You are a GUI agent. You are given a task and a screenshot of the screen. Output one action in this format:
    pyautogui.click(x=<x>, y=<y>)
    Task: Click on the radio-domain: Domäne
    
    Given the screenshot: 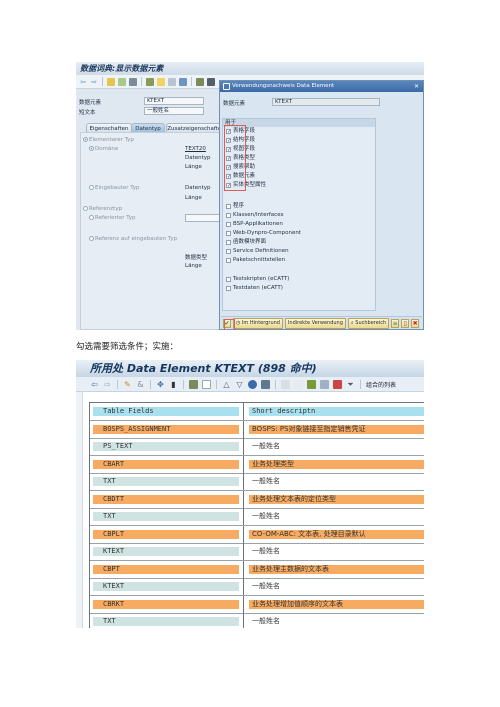 What is the action you would take?
    pyautogui.click(x=103, y=149)
    